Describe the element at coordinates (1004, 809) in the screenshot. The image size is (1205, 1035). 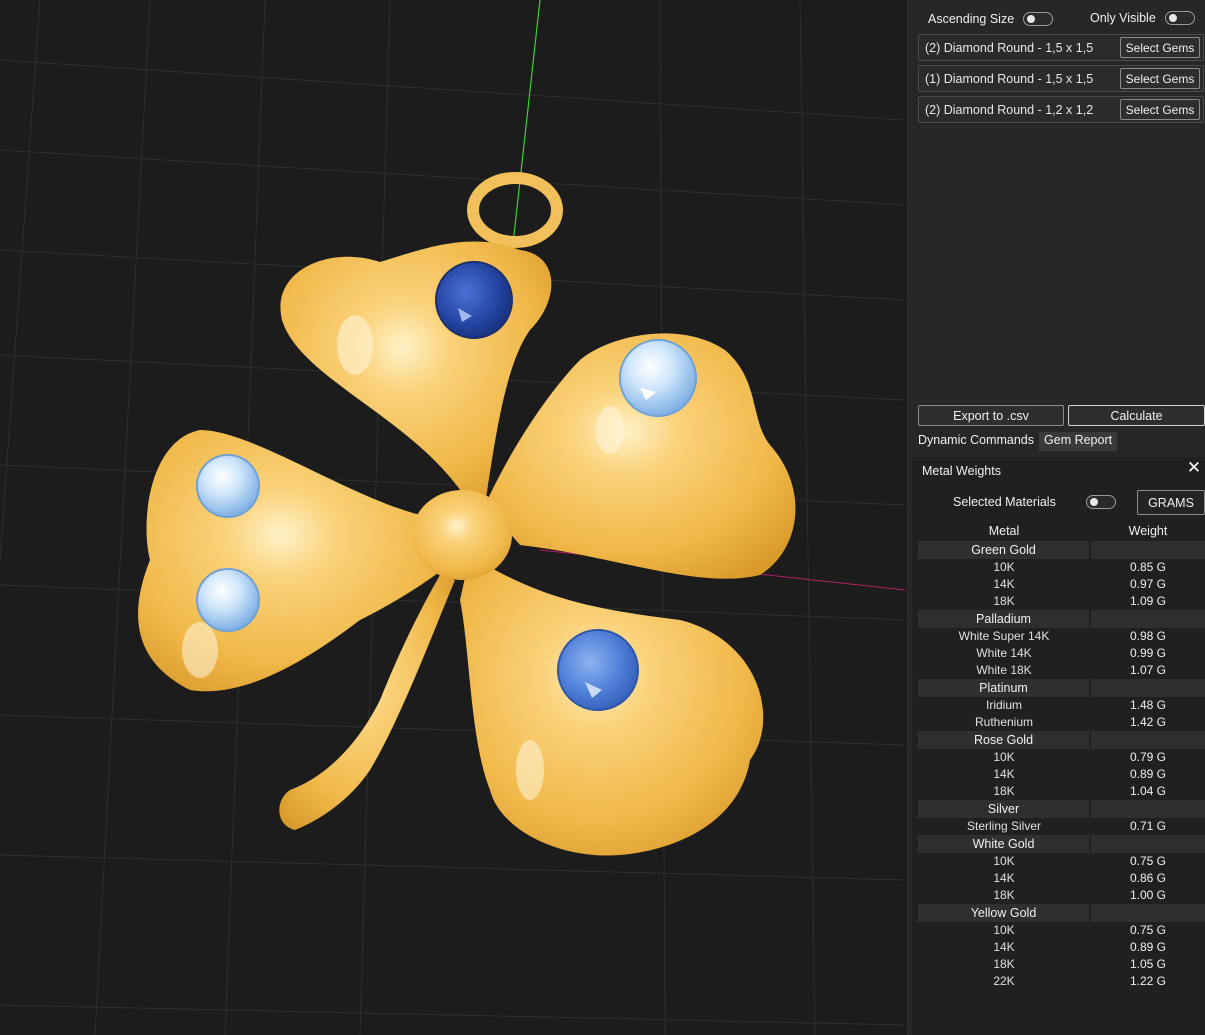
I see `metal-group-name: Silver` at that location.